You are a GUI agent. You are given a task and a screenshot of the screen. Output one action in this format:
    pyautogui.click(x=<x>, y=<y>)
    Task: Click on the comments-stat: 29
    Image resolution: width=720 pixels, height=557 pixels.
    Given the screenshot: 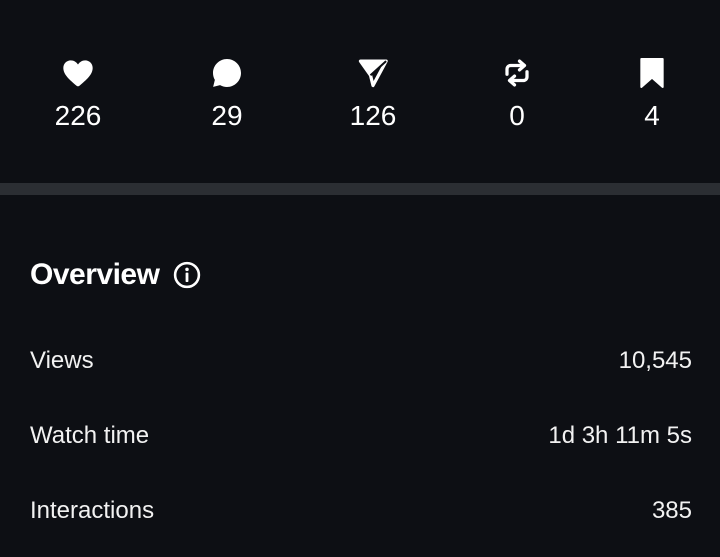 What is the action you would take?
    pyautogui.click(x=227, y=94)
    